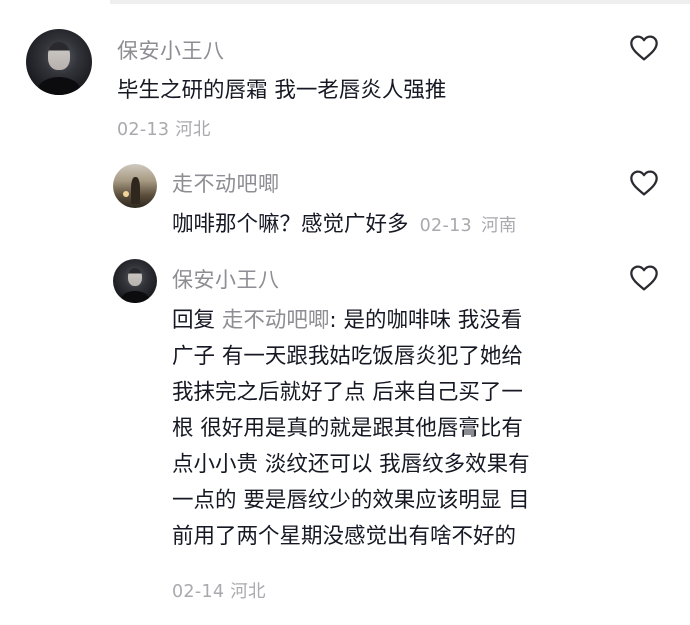 The height and width of the screenshot is (625, 690). I want to click on avatar-light, so click(125, 194).